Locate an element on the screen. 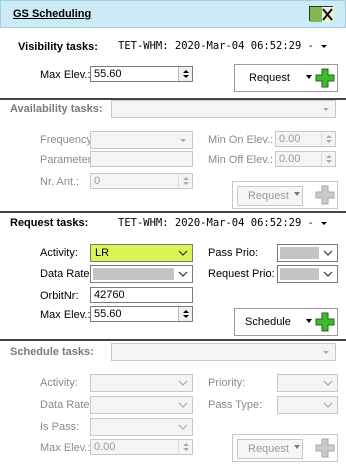  visibility-request-button: Request is located at coordinates (271, 79).